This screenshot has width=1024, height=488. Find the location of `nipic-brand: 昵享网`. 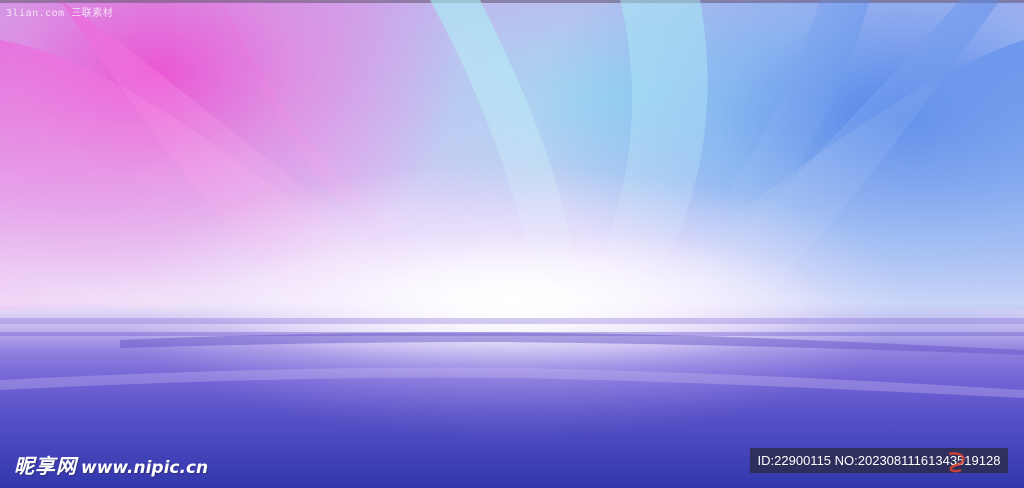

nipic-brand: 昵享网 is located at coordinates (45, 466).